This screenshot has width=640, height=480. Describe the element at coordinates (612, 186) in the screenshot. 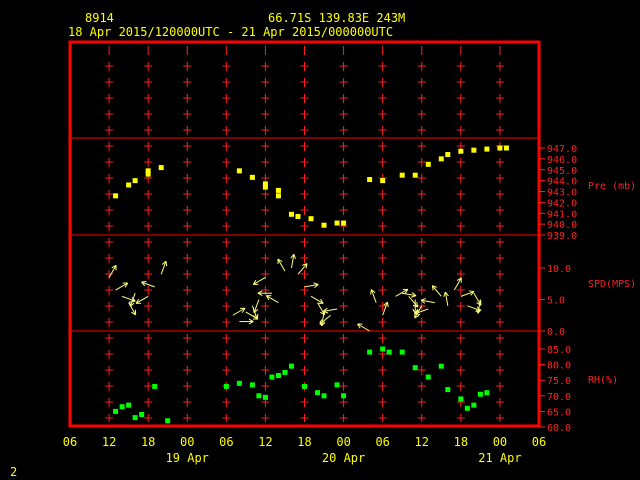

I see `y-axis-label: Pre (mb)` at that location.